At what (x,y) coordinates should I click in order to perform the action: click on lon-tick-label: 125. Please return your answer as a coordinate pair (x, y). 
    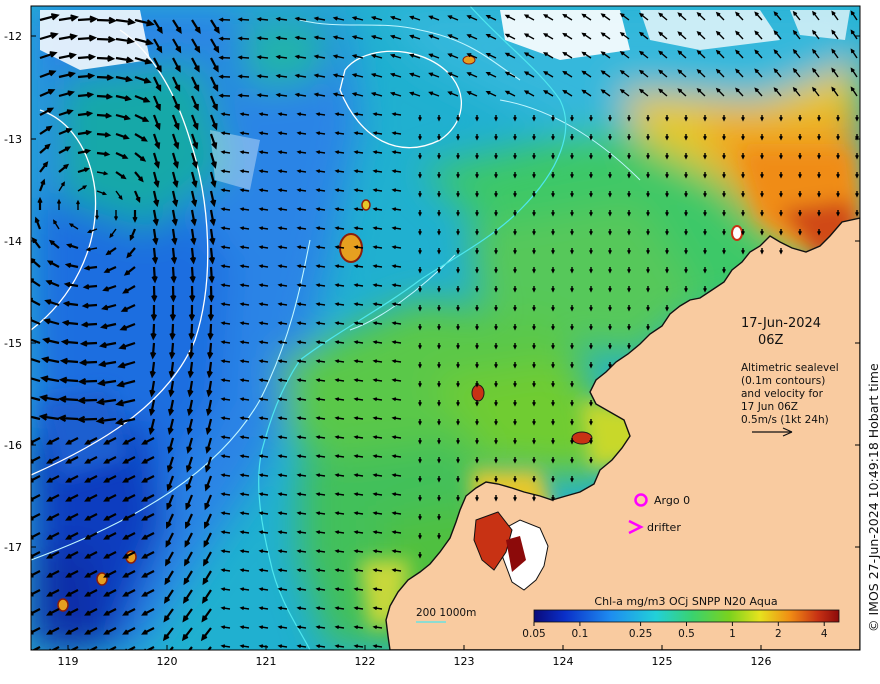
    Looking at the image, I should click on (662, 661).